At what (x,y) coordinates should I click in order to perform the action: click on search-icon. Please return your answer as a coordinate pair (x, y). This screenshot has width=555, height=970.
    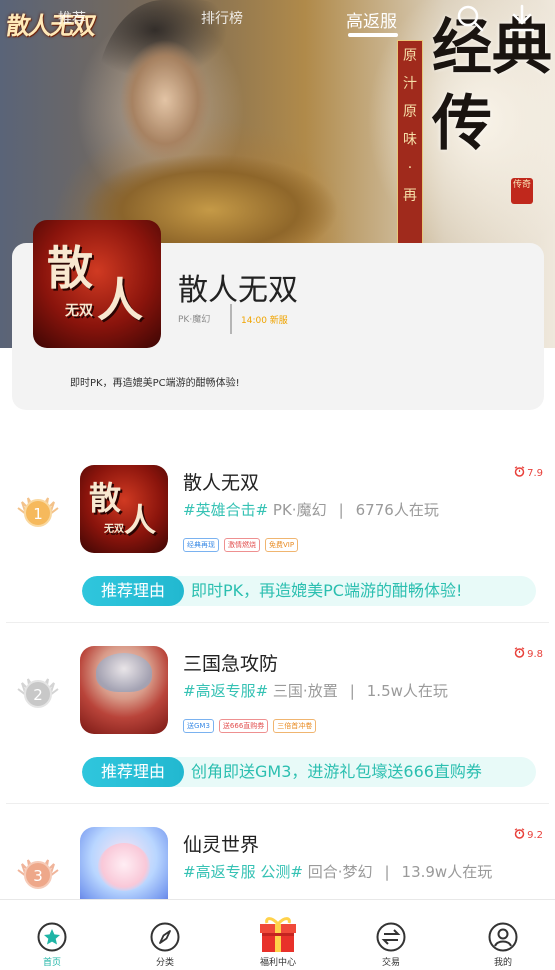
    Looking at the image, I should click on (470, 21).